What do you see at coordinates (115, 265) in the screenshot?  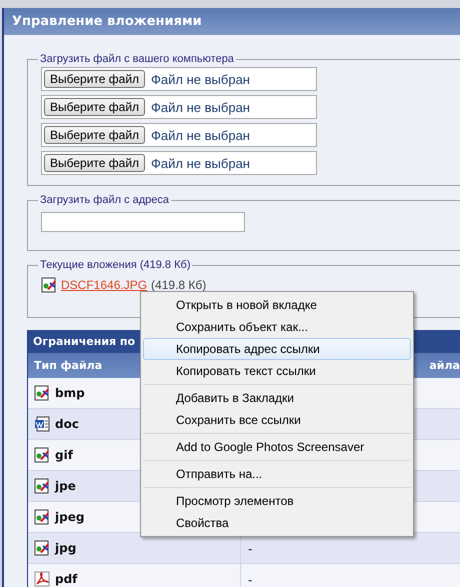 I see `fieldset-legend: Текущие вложения (419.8 Кб)` at bounding box center [115, 265].